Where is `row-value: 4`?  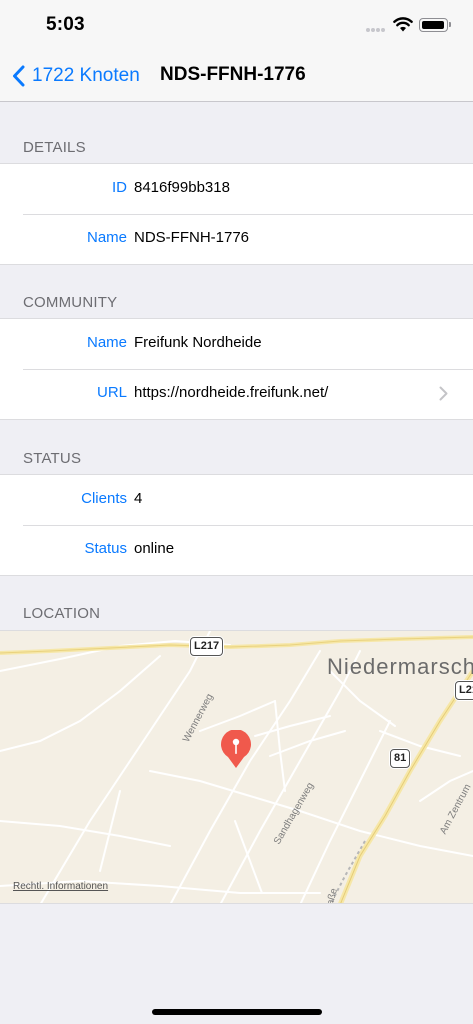
row-value: 4 is located at coordinates (138, 498).